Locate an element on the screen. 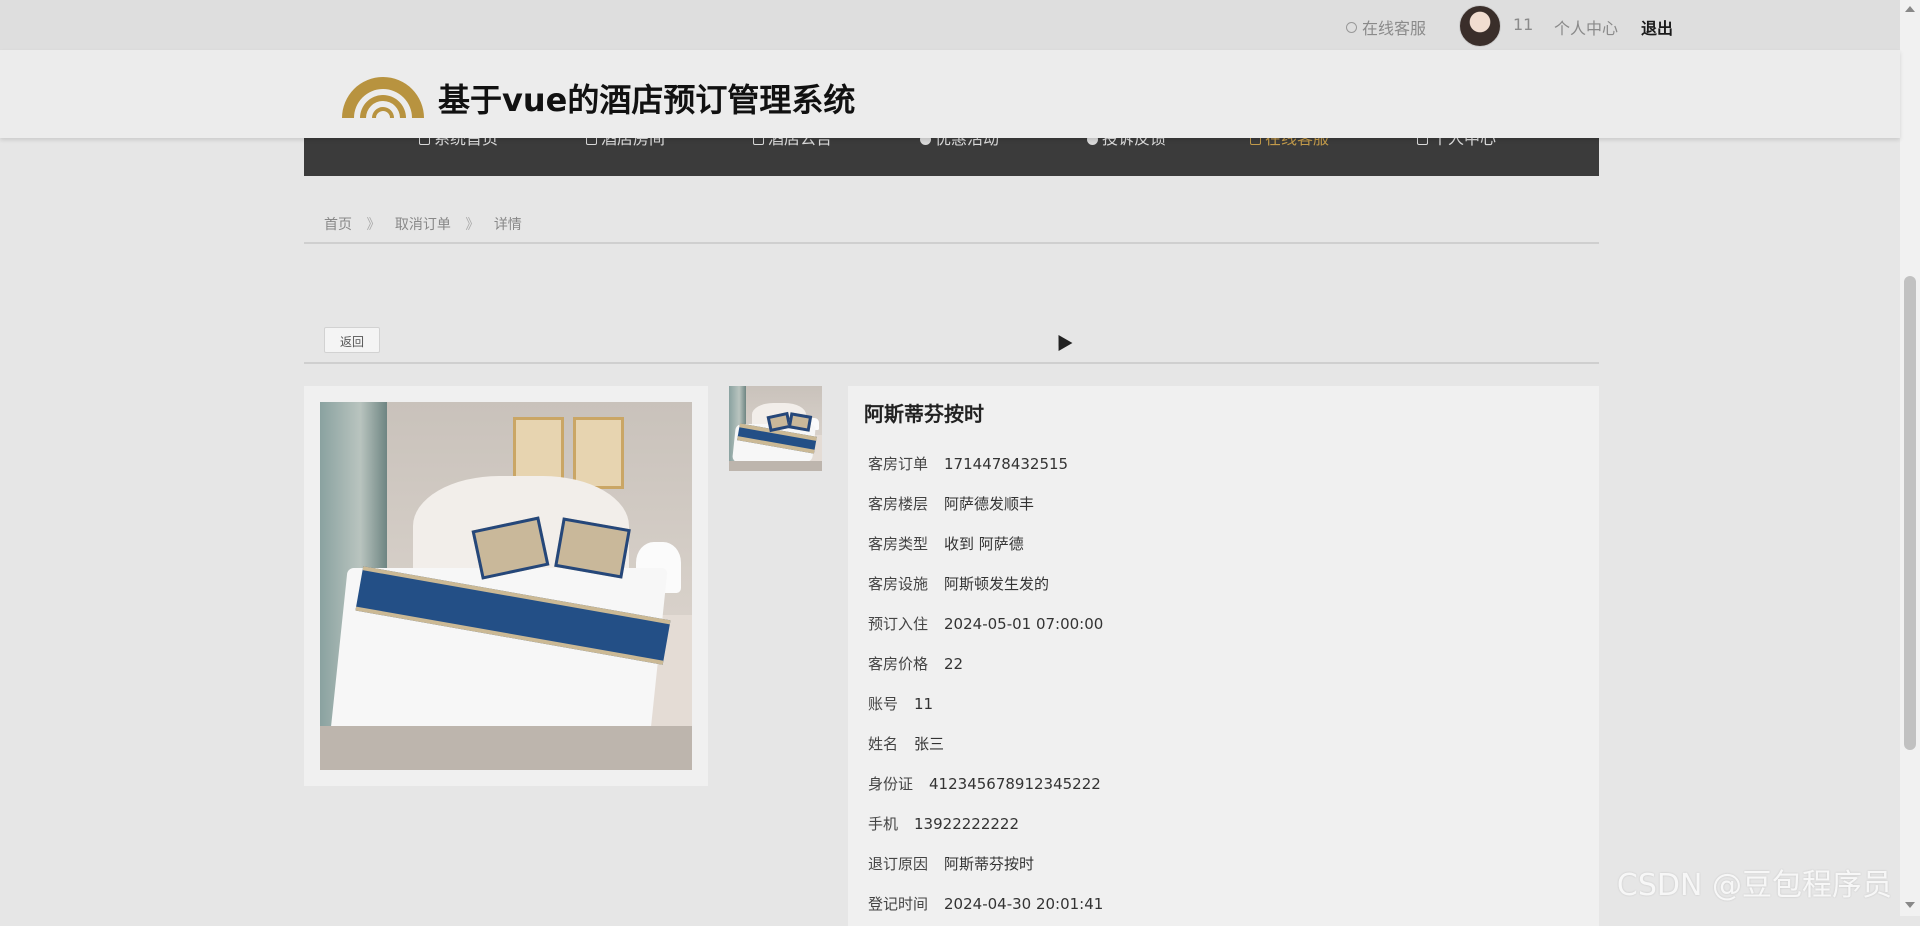  detail-row: 客房类型 收到 阿萨德 is located at coordinates (946, 543).